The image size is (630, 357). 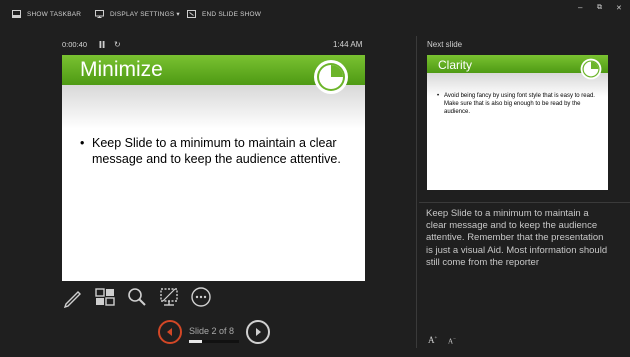 What do you see at coordinates (145, 14) in the screenshot?
I see `display-settings-label: DISPLAY SETTINGS ▾` at bounding box center [145, 14].